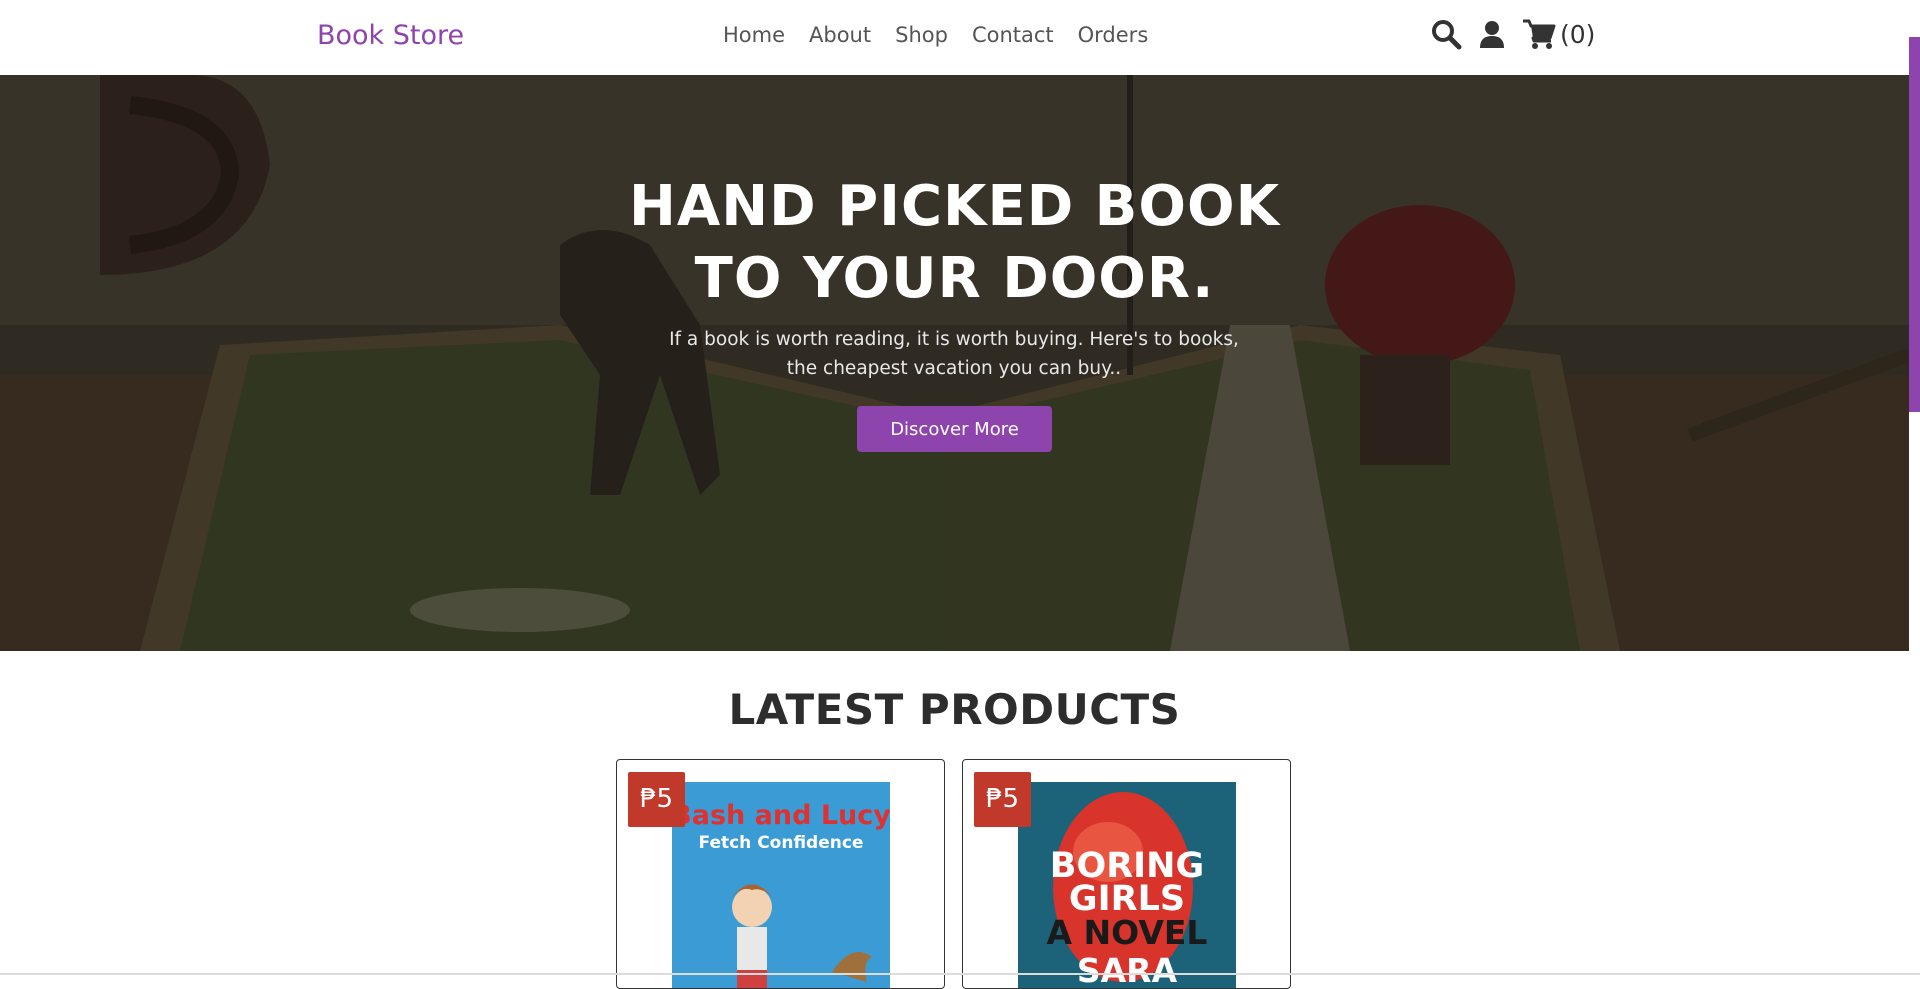  Describe the element at coordinates (1492, 34) in the screenshot. I see `user-icon` at that location.